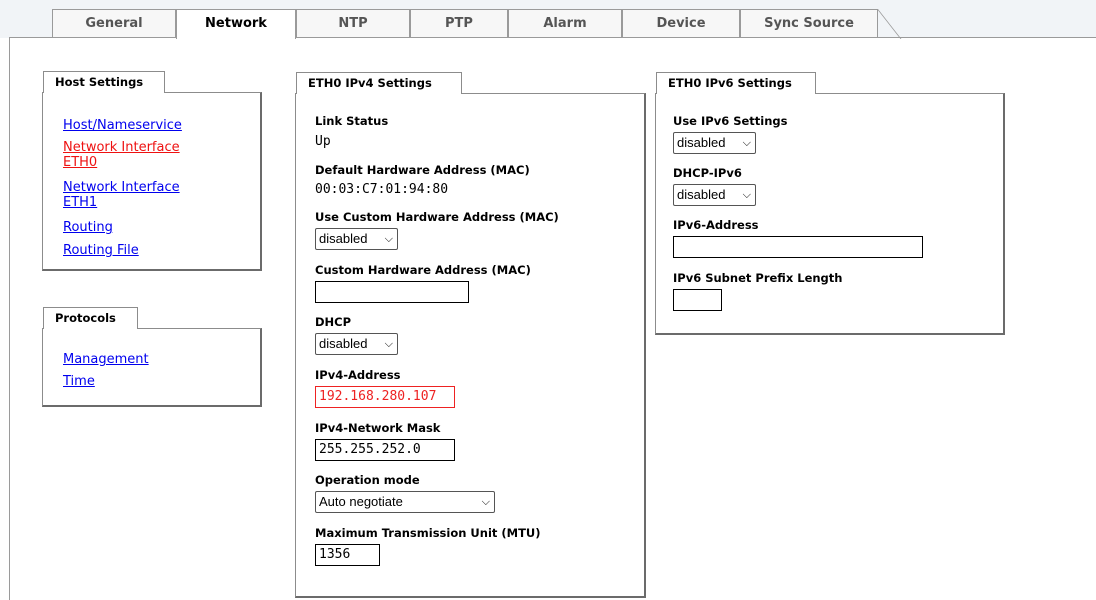  Describe the element at coordinates (361, 501) in the screenshot. I see `operation-mode-select-value: Auto negotiate` at that location.